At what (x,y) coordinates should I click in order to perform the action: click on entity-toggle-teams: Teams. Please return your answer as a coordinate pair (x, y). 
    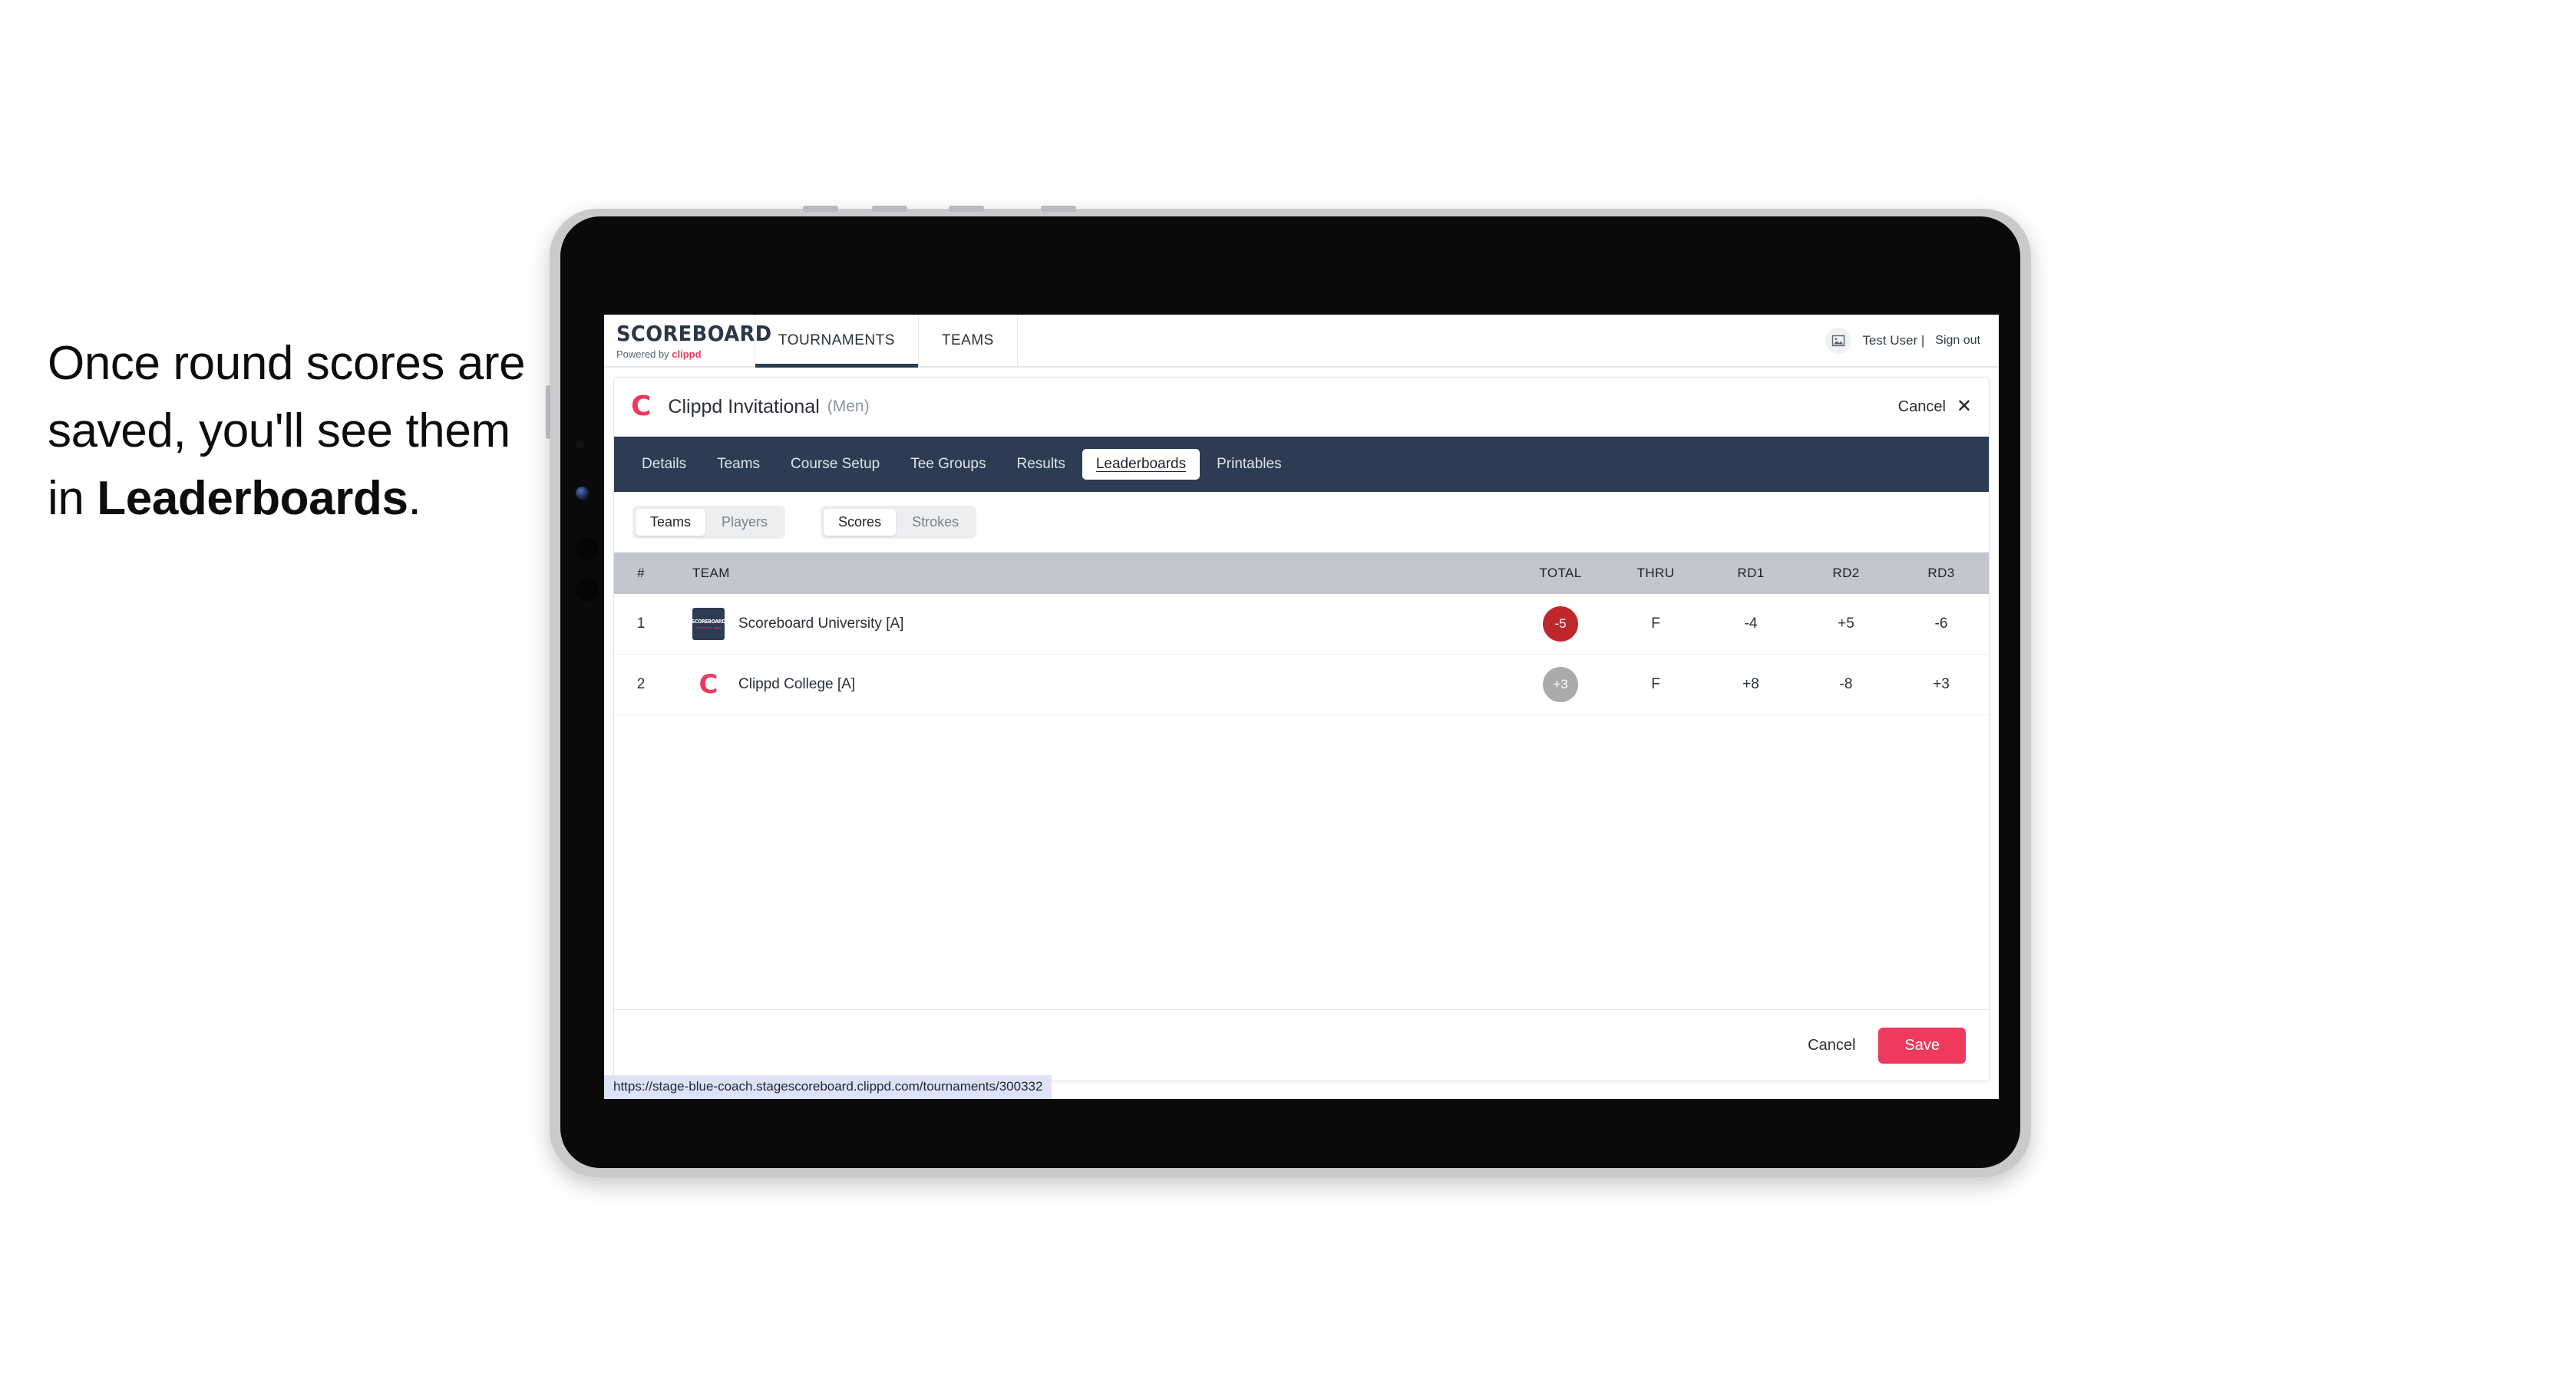
    Looking at the image, I should click on (671, 522).